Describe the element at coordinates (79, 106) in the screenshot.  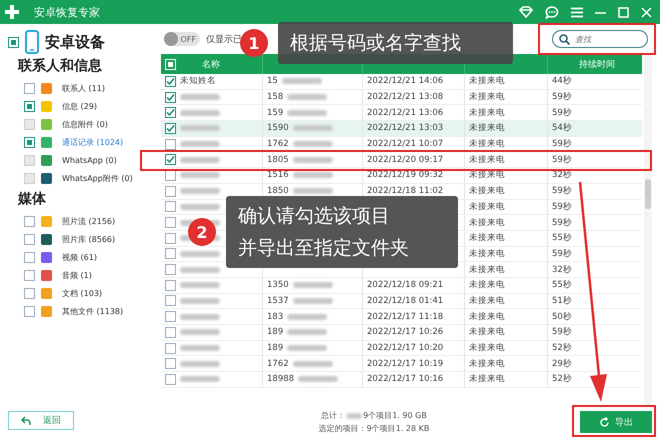
I see `category-item: 信息 (29)` at that location.